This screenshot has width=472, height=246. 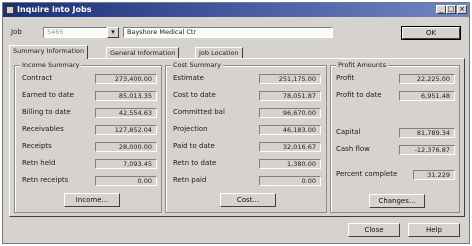 I want to click on income-summary-title: Income Summary, so click(x=51, y=65).